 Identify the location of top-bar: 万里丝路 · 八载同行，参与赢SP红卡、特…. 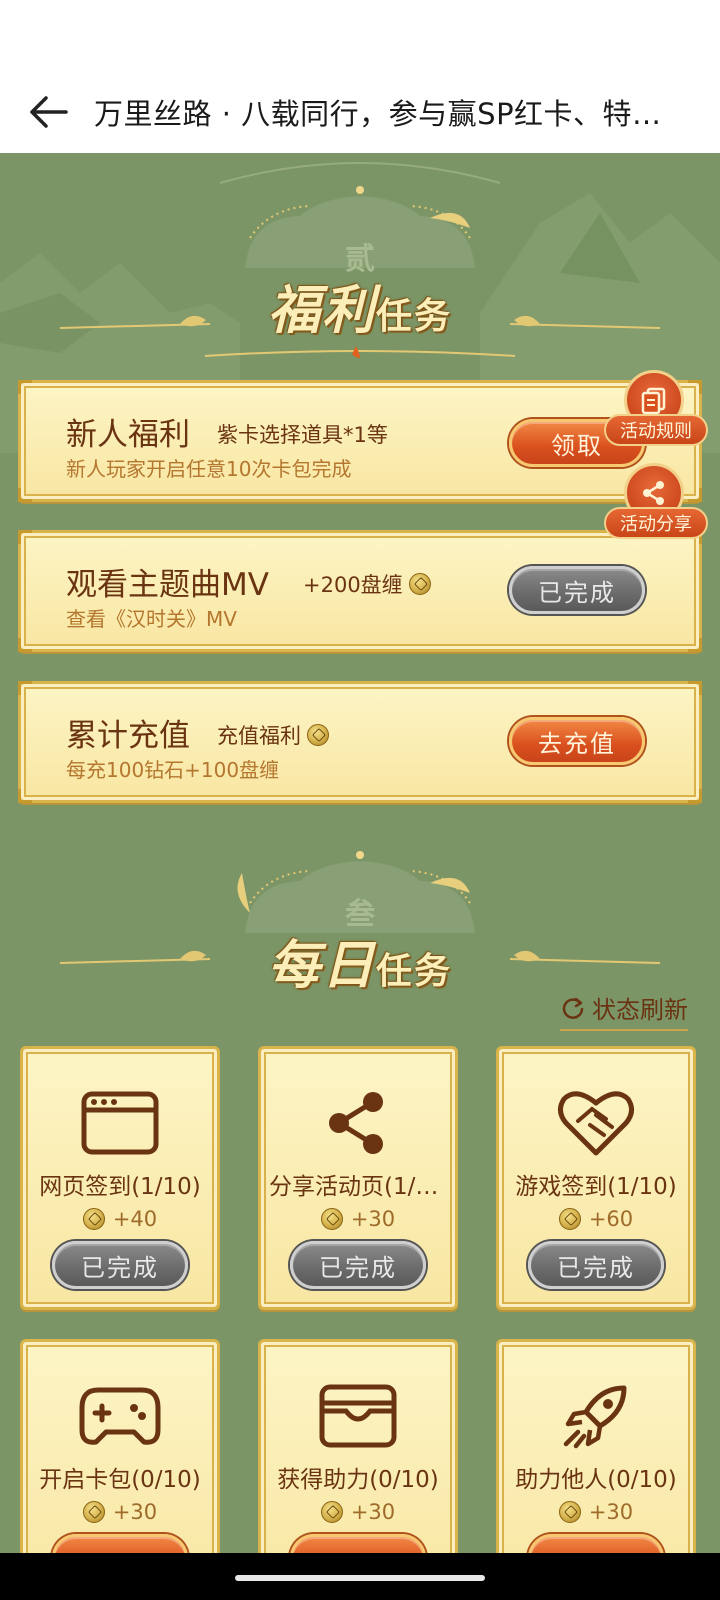
(360, 111).